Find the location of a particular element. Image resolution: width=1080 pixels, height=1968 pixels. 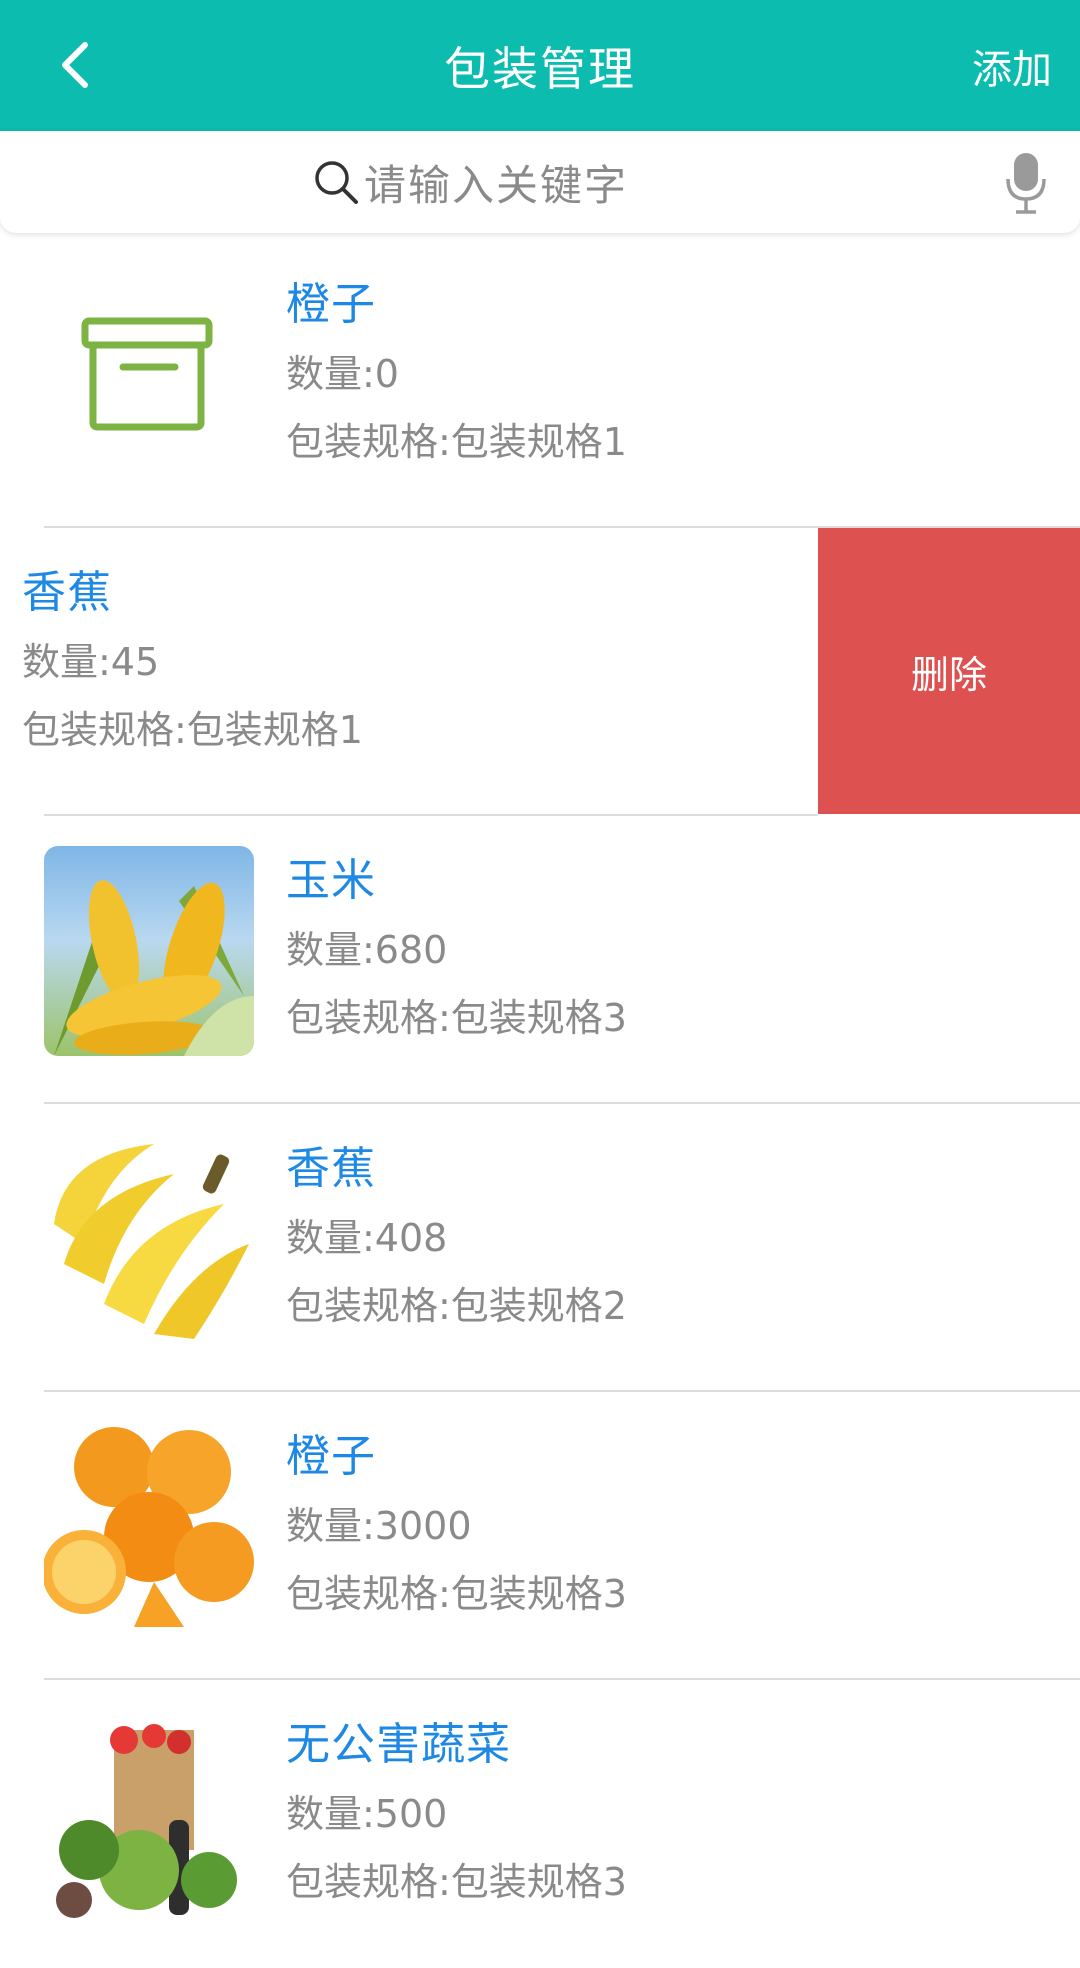

list-item: 橙子 数量:3000 包装规格:包装规格3 is located at coordinates (540, 1536).